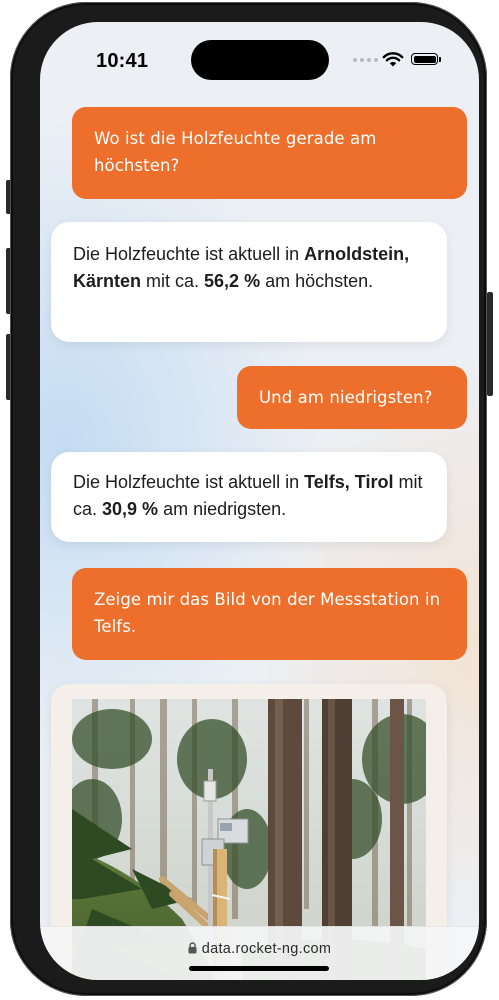 This screenshot has width=499, height=1000. Describe the element at coordinates (352, 397) in the screenshot. I see `user-message: Und am niedrigsten?` at that location.